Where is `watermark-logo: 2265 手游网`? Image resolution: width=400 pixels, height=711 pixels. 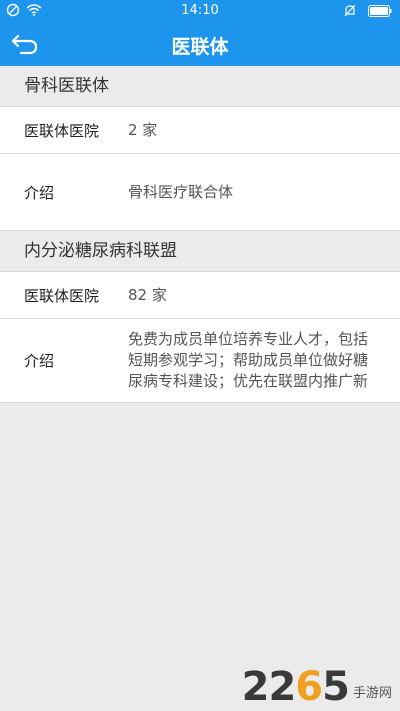
watermark-logo: 2265 手游网 is located at coordinates (317, 687).